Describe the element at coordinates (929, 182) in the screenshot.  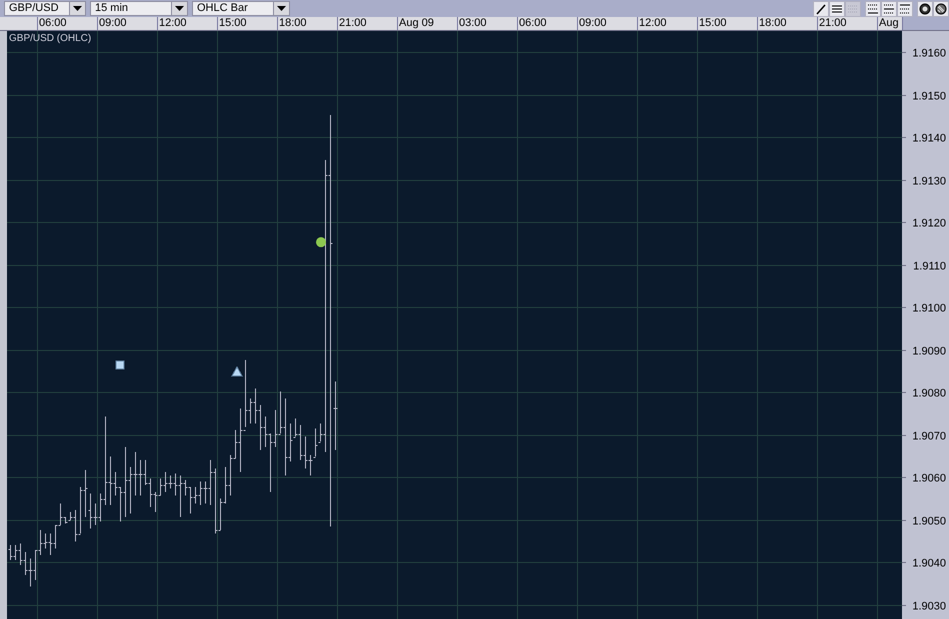
I see `price-label: 1.9130` at that location.